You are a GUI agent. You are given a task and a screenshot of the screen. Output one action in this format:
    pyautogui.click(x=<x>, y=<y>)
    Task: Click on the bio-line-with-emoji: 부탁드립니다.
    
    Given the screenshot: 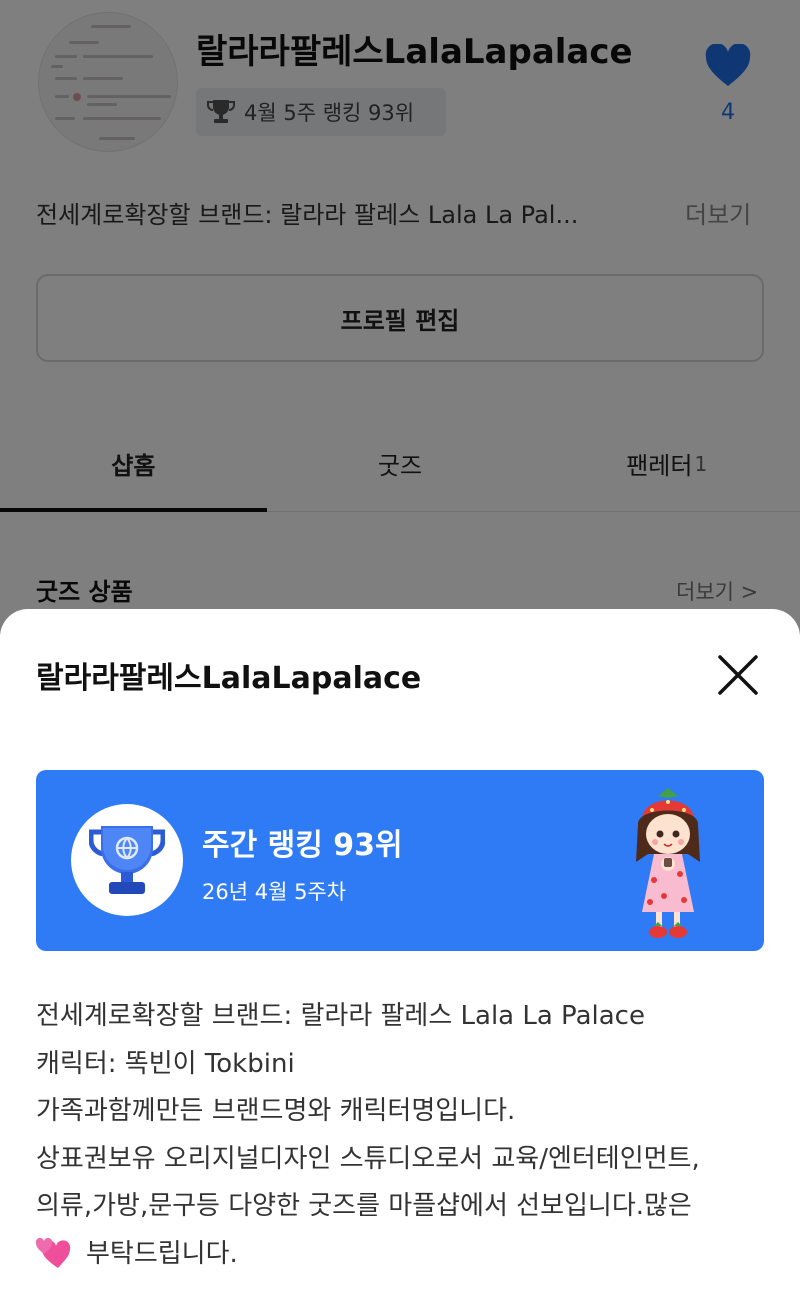 What is the action you would take?
    pyautogui.click(x=406, y=1255)
    